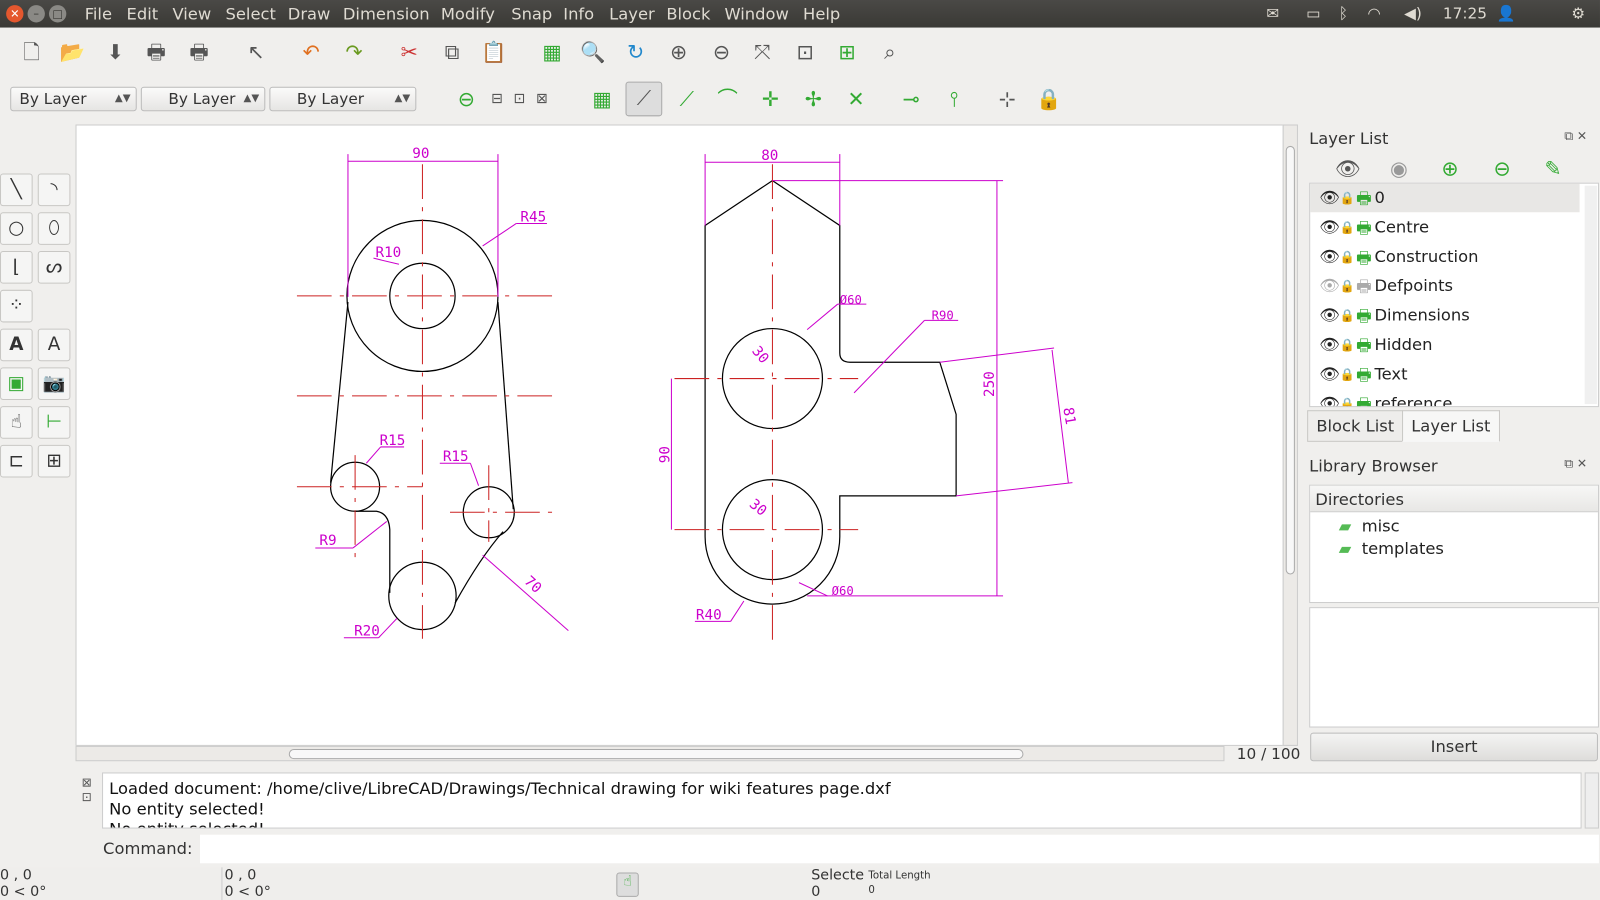  Describe the element at coordinates (1444, 227) in the screenshot. I see `layer-row: 👁 🔒 🖶 Centre` at that location.